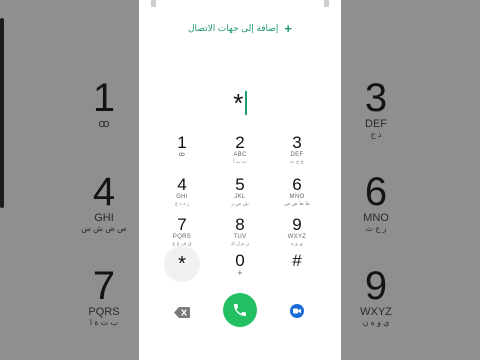 The width and height of the screenshot is (480, 360). I want to click on add-to-contacts-button: إضافة إلى جهات الاتصال +, so click(240, 28).